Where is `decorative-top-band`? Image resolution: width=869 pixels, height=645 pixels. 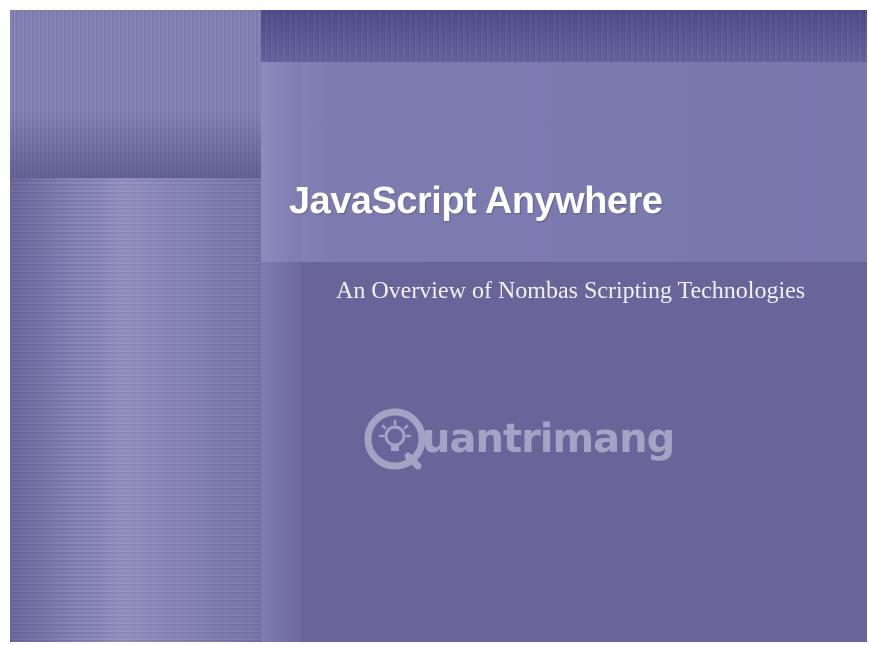 decorative-top-band is located at coordinates (564, 36).